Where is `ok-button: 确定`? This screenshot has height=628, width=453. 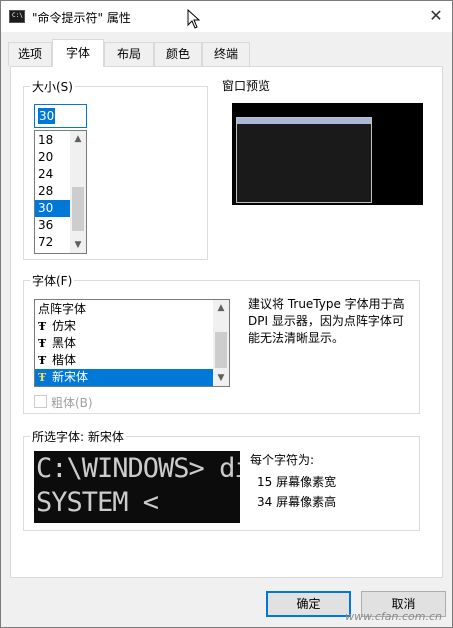 ok-button: 确定 is located at coordinates (308, 604).